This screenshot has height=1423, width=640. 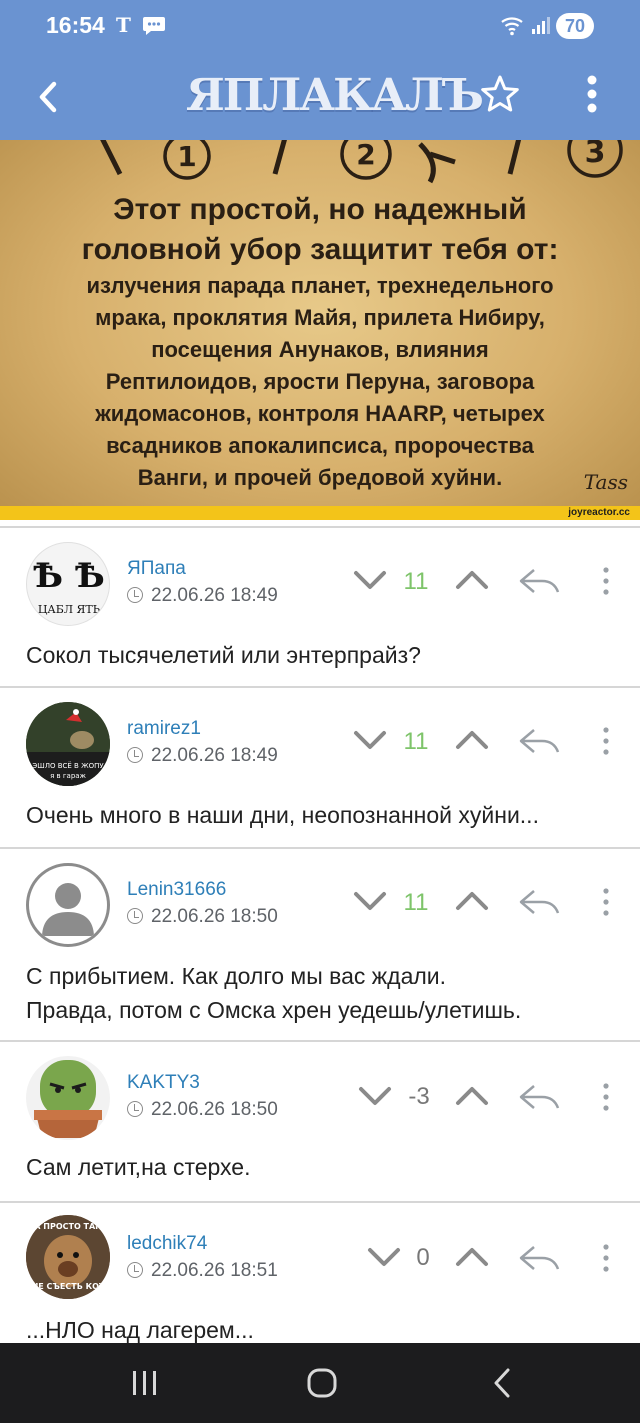 I want to click on avatar-text: А ПРОСТО ТАК, so click(x=68, y=1226).